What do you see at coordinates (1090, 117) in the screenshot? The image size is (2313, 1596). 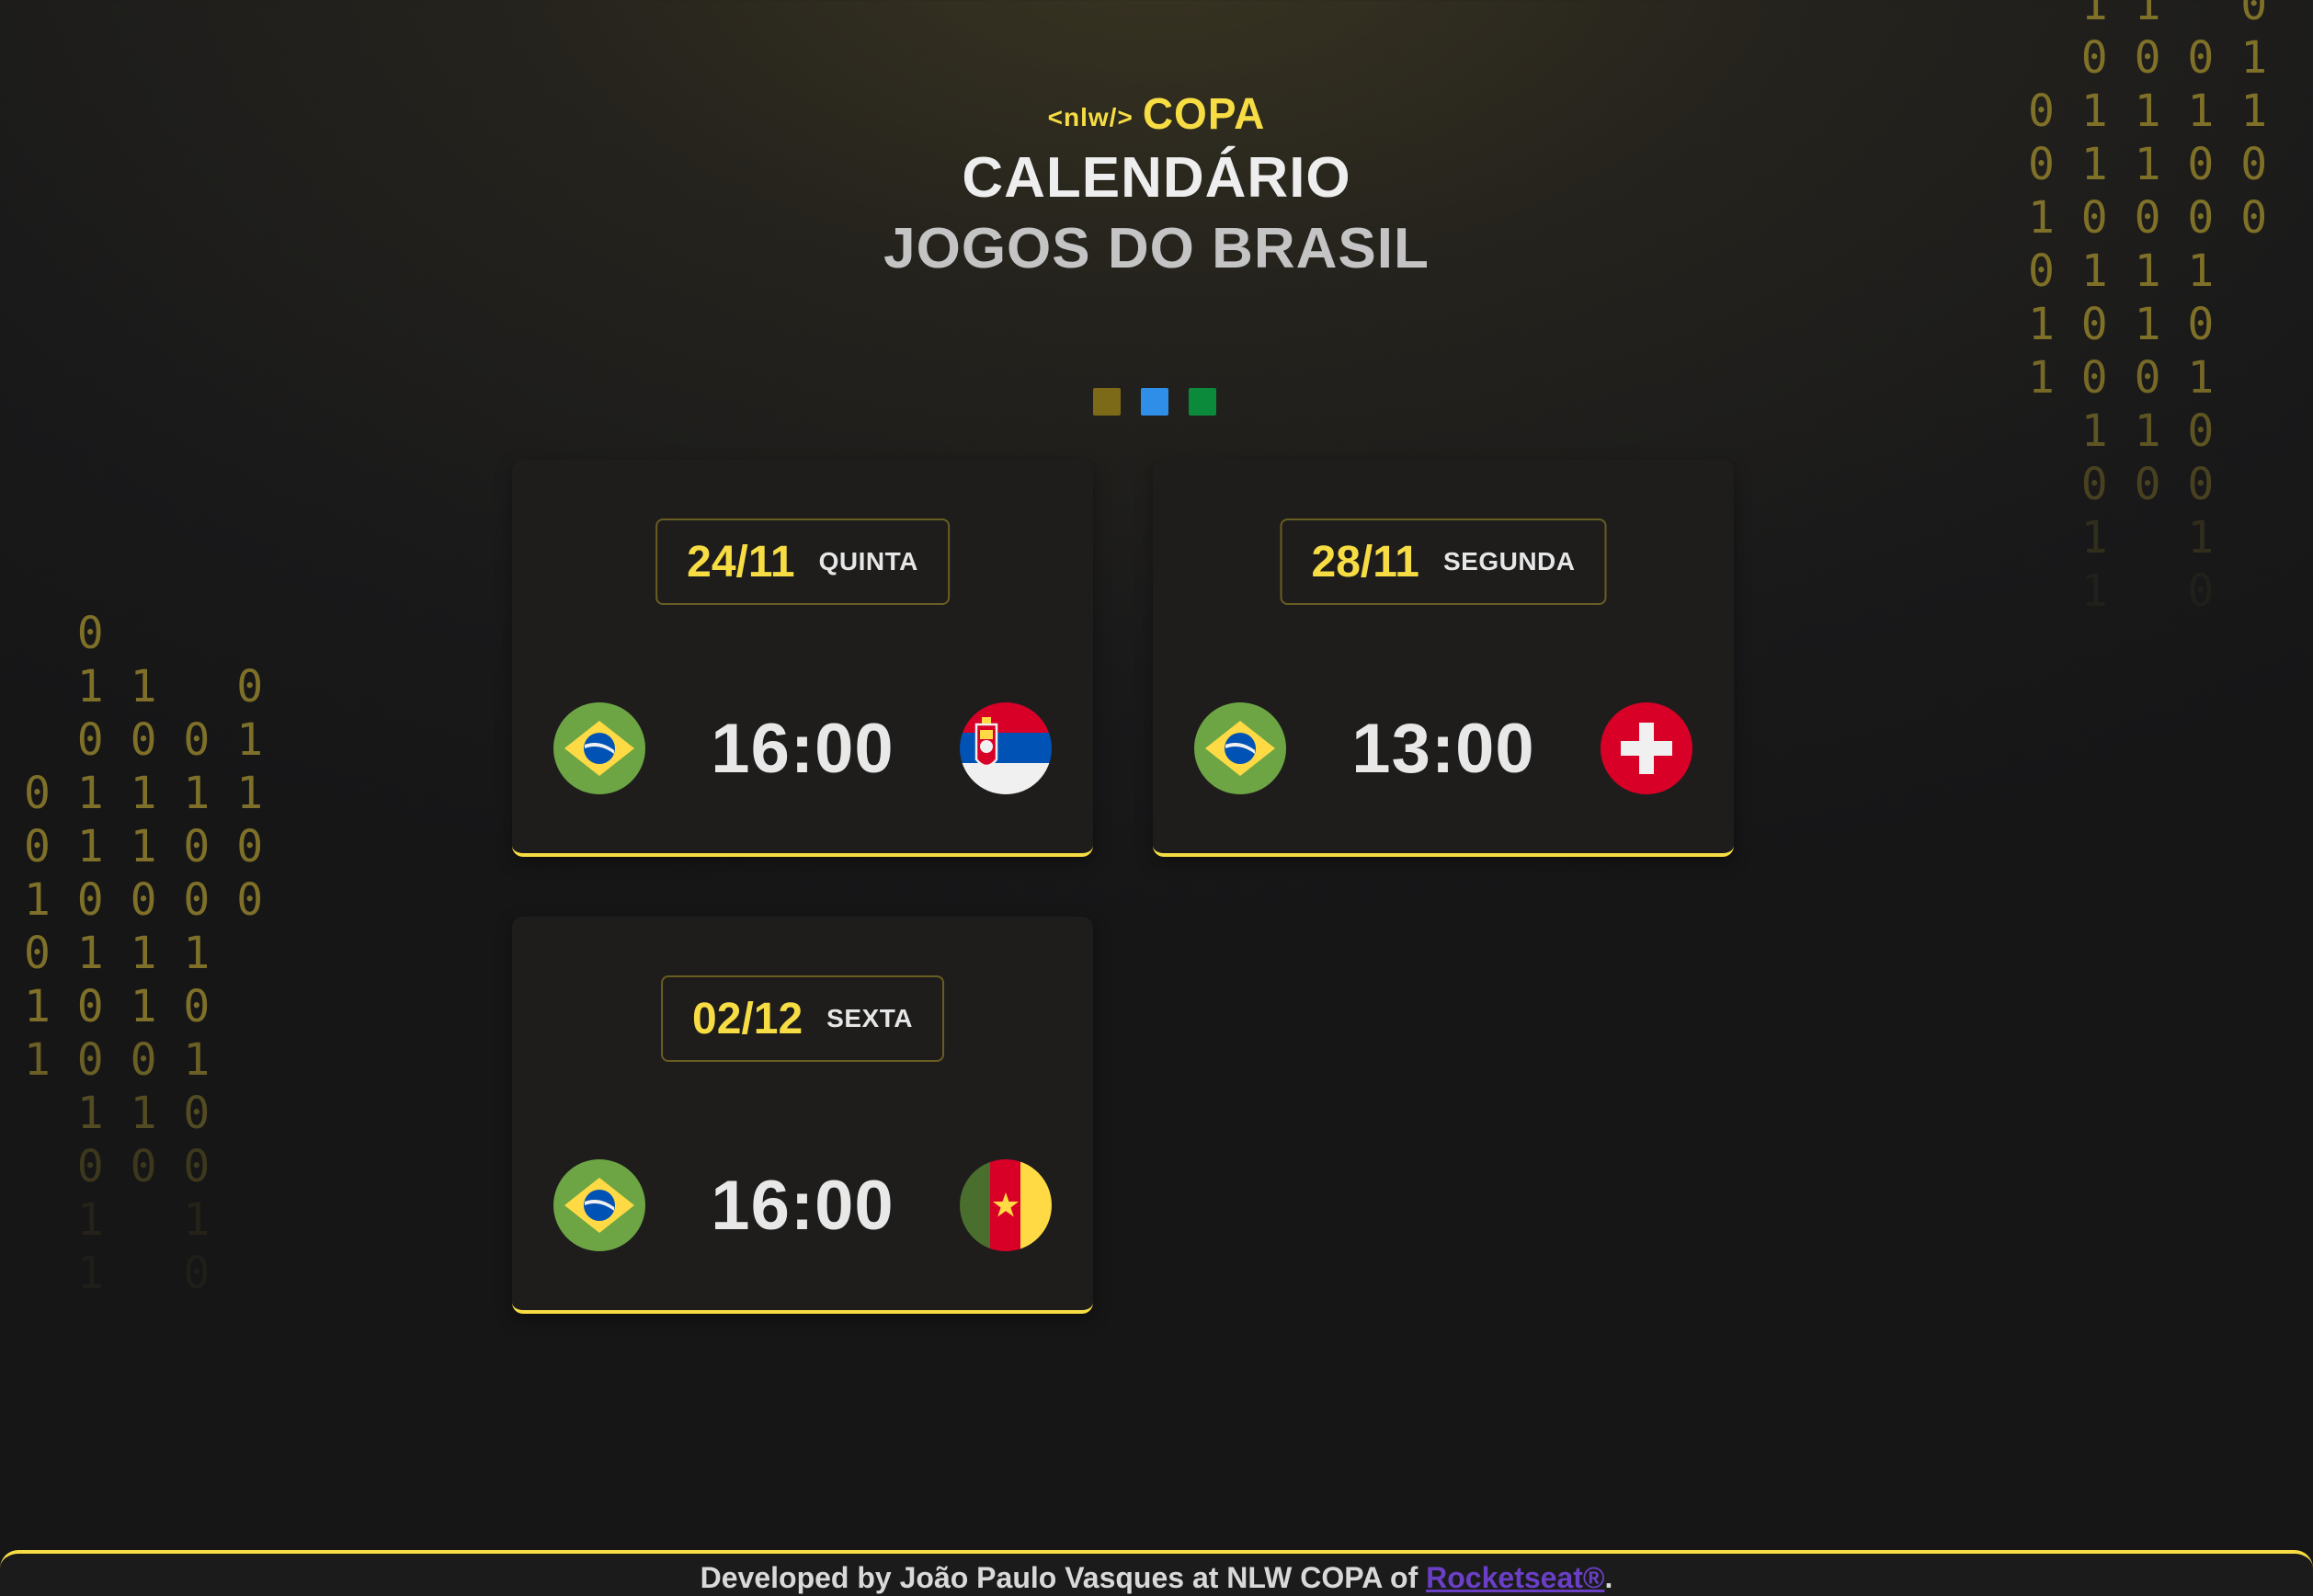 I see `logo-tag: <nlw/>` at bounding box center [1090, 117].